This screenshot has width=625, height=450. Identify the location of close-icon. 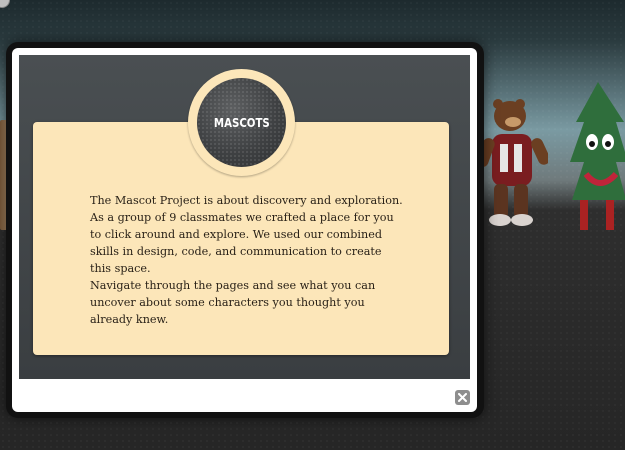
(462, 397).